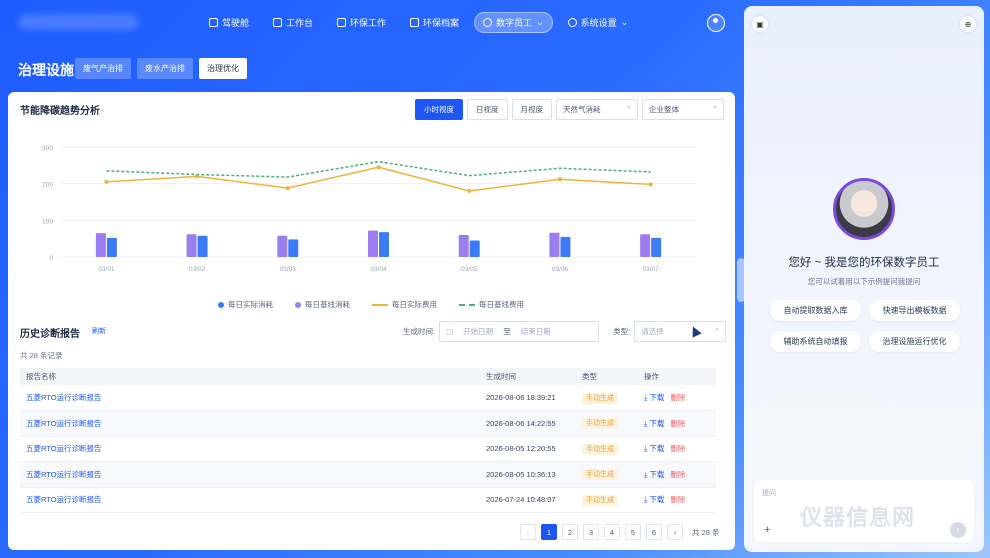 The image size is (990, 558). Describe the element at coordinates (767, 530) in the screenshot. I see `add-attachment-icon: +` at that location.